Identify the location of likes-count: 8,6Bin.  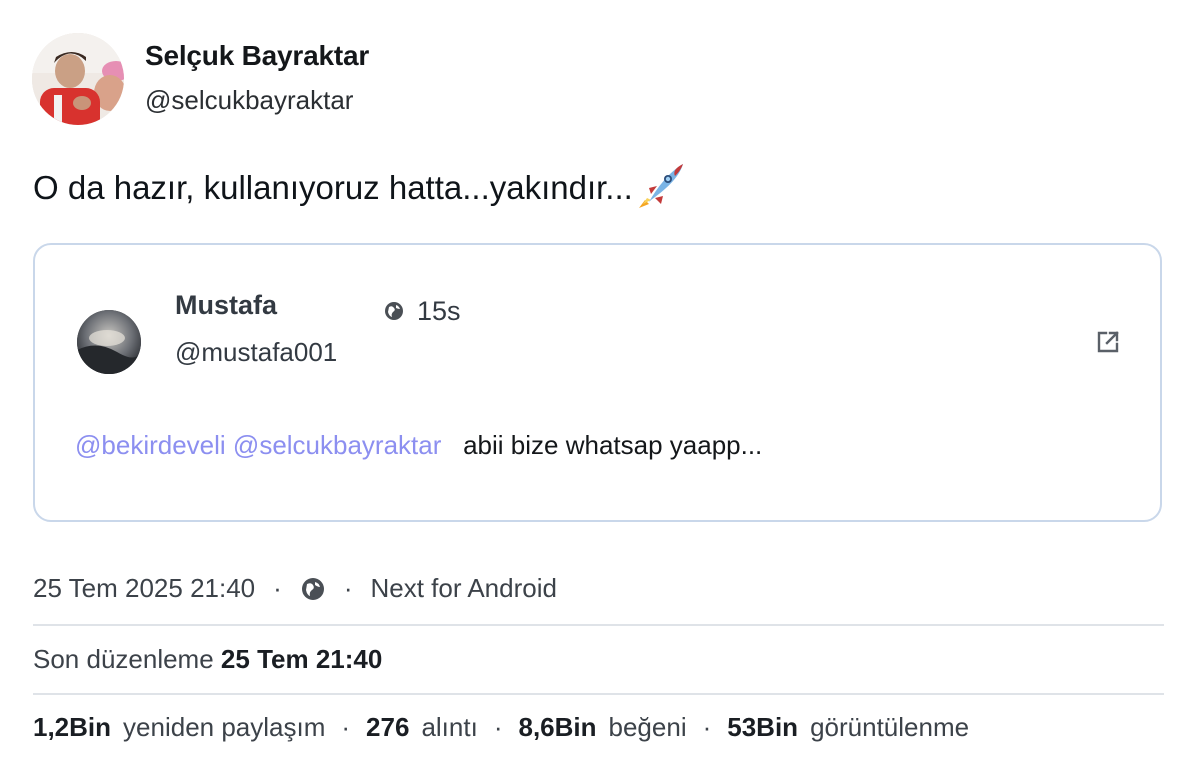
(557, 727).